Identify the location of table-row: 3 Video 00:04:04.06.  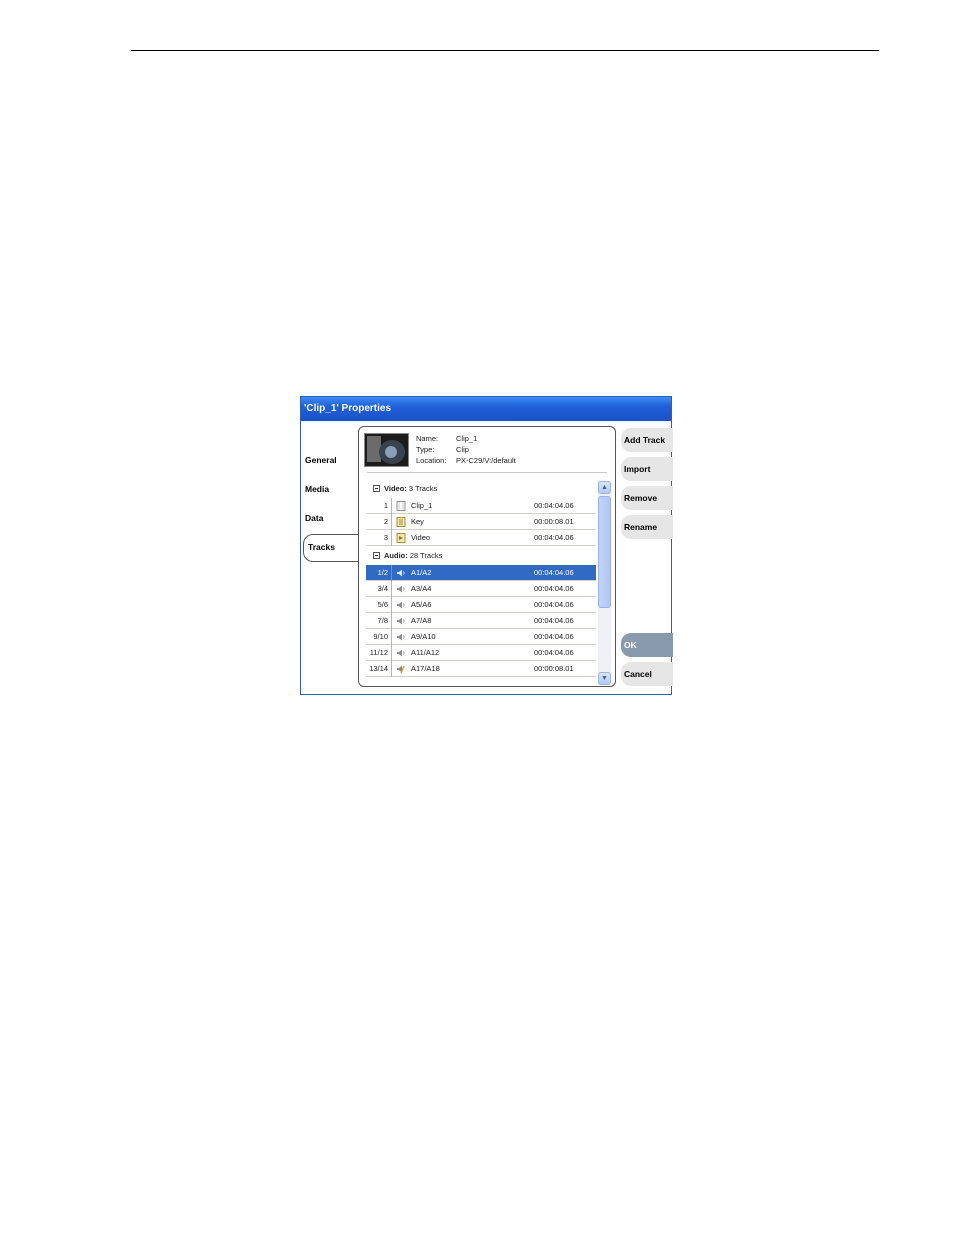
(481, 538).